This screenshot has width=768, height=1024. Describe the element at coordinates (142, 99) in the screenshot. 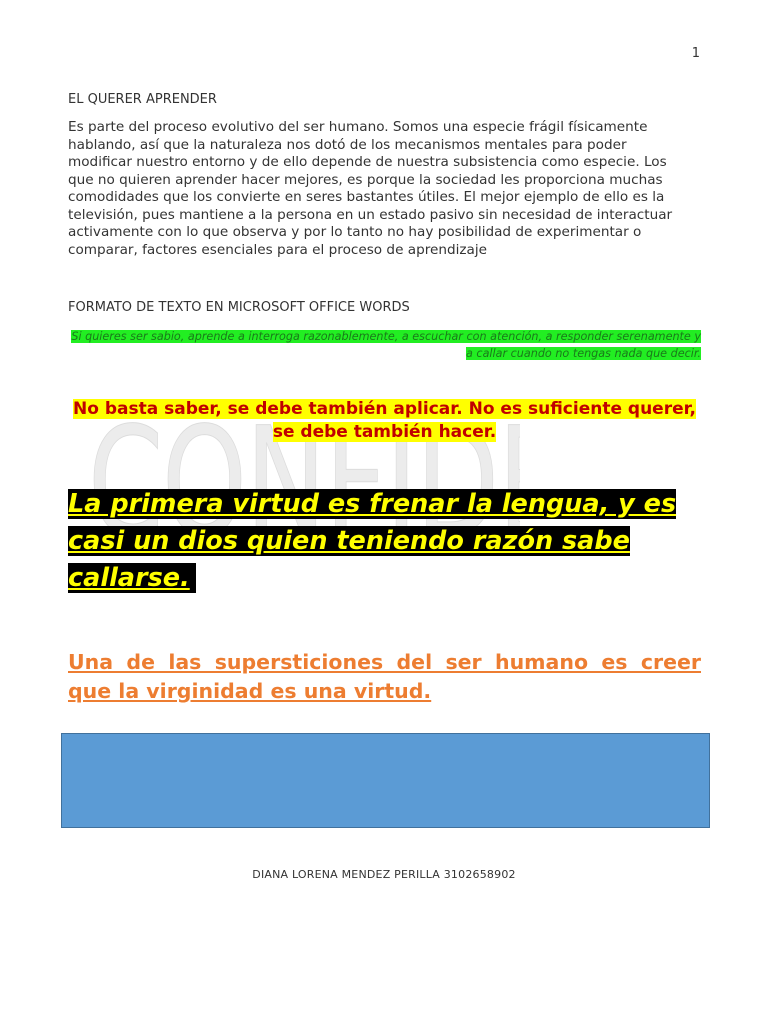

I see `section-heading-querer-aprender: EL QUERER APRENDER` at that location.